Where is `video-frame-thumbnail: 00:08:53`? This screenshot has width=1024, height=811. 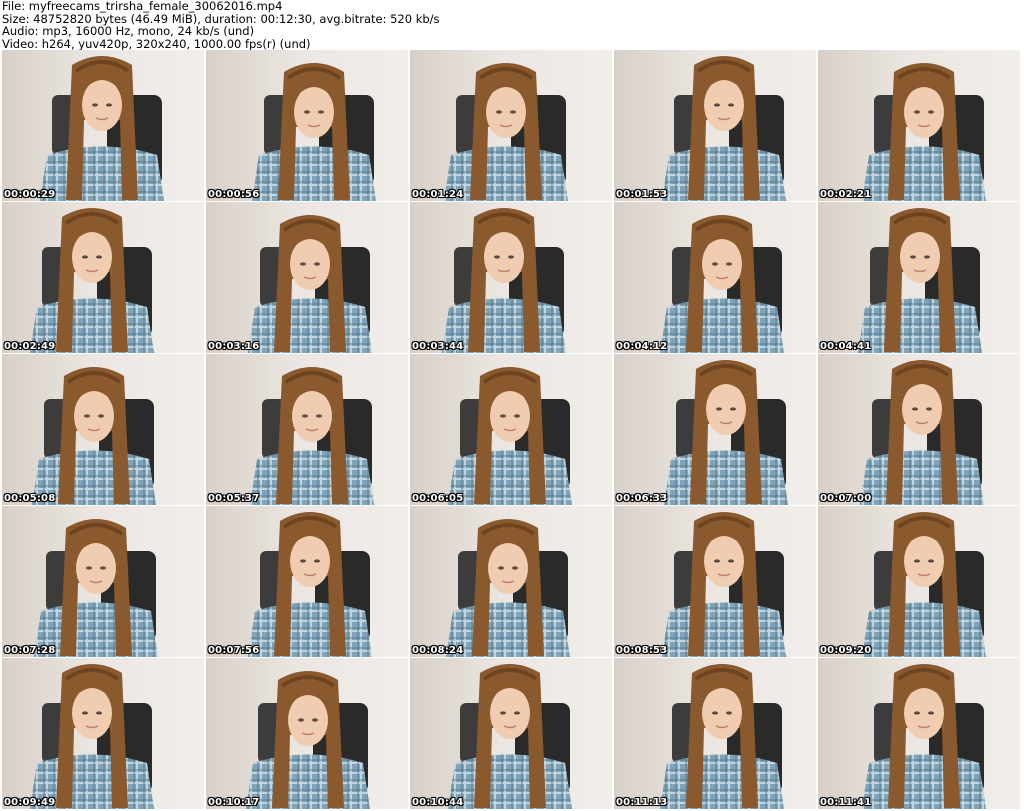 video-frame-thumbnail: 00:08:53 is located at coordinates (715, 581).